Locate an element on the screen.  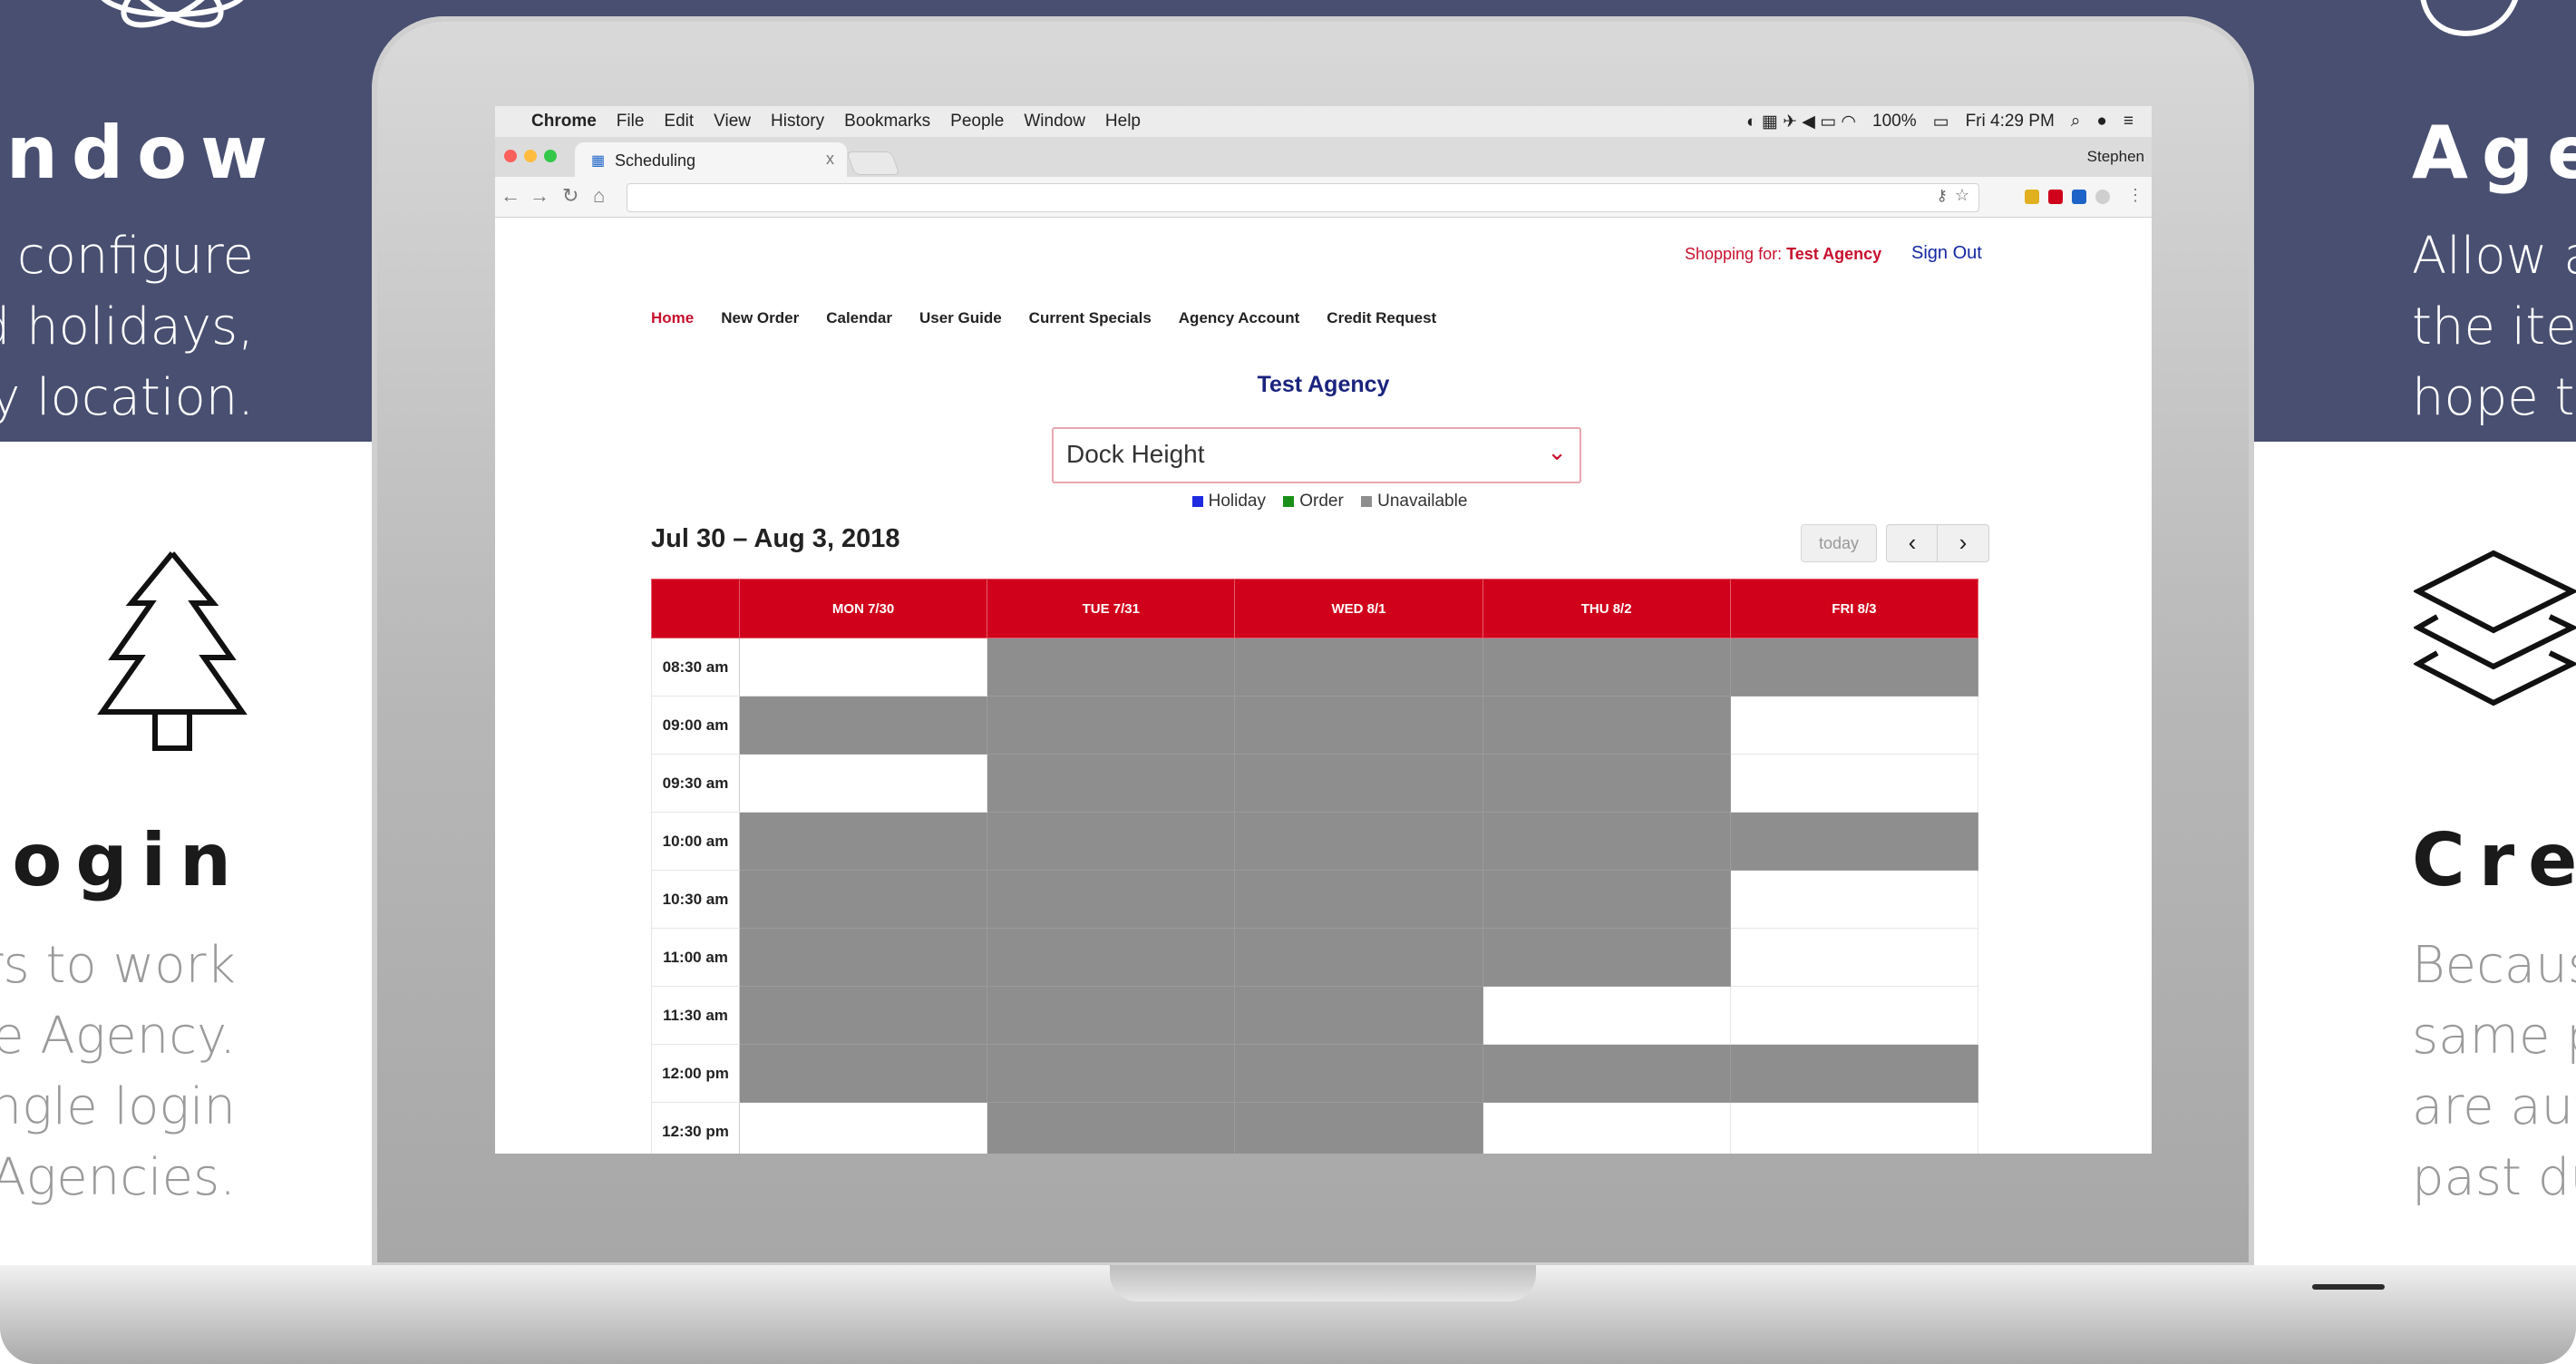
menu-view: View is located at coordinates (732, 122).